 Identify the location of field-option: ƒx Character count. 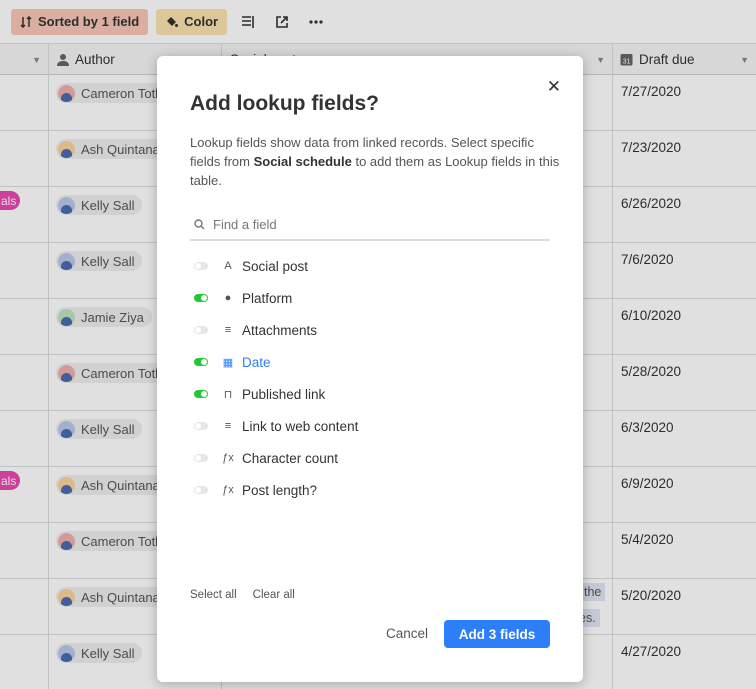
(370, 458).